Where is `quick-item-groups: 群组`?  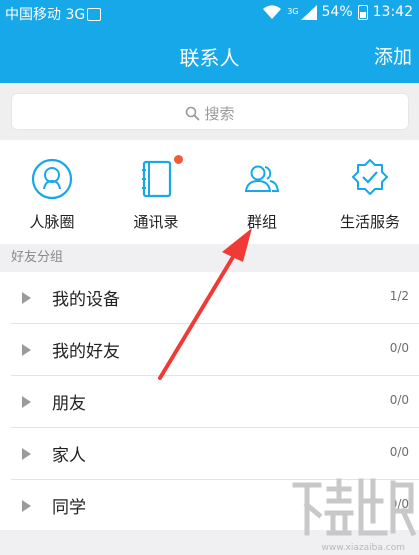
quick-item-groups: 群组 is located at coordinates (262, 192).